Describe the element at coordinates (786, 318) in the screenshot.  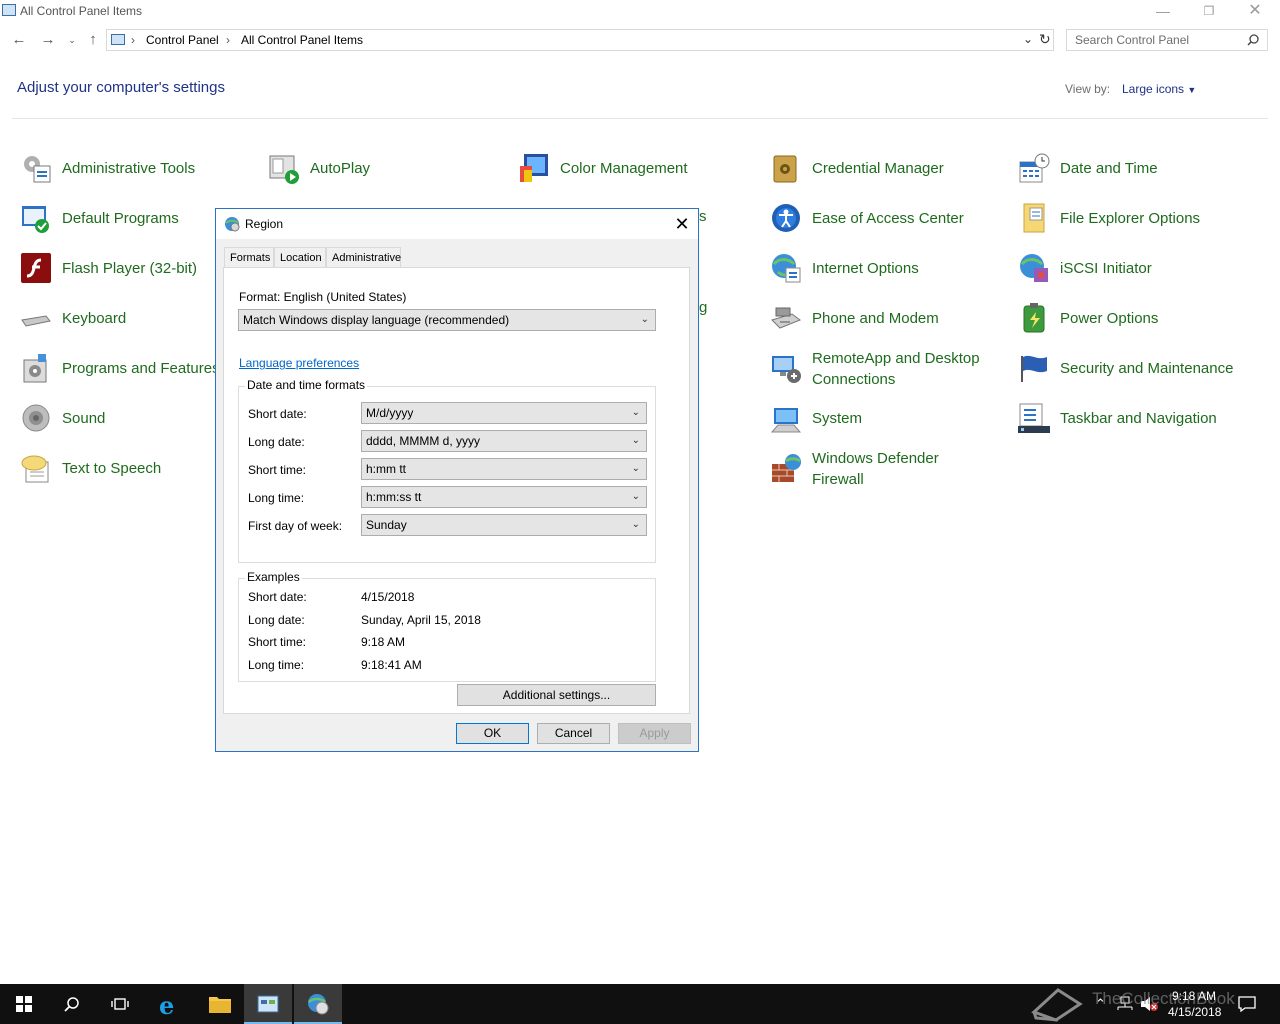
I see `phone-modem-icon` at that location.